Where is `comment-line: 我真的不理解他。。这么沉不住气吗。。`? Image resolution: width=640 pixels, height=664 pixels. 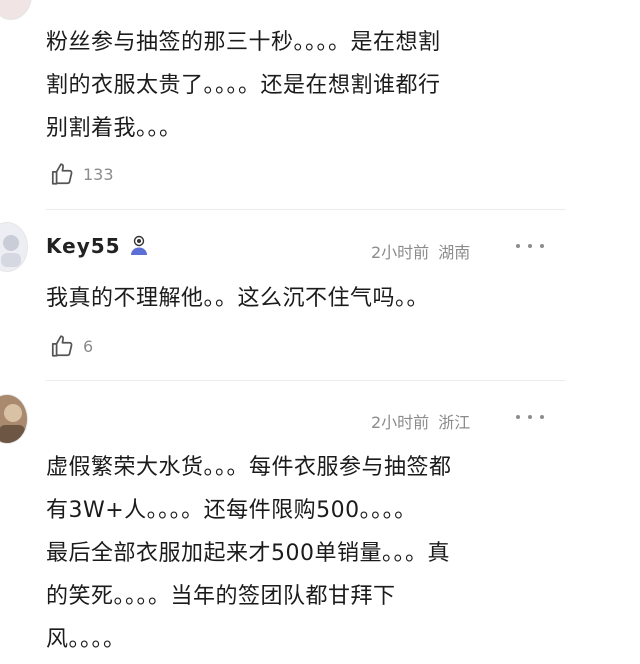
comment-line: 我真的不理解他。。这么沉不住气吗。。 is located at coordinates (238, 298).